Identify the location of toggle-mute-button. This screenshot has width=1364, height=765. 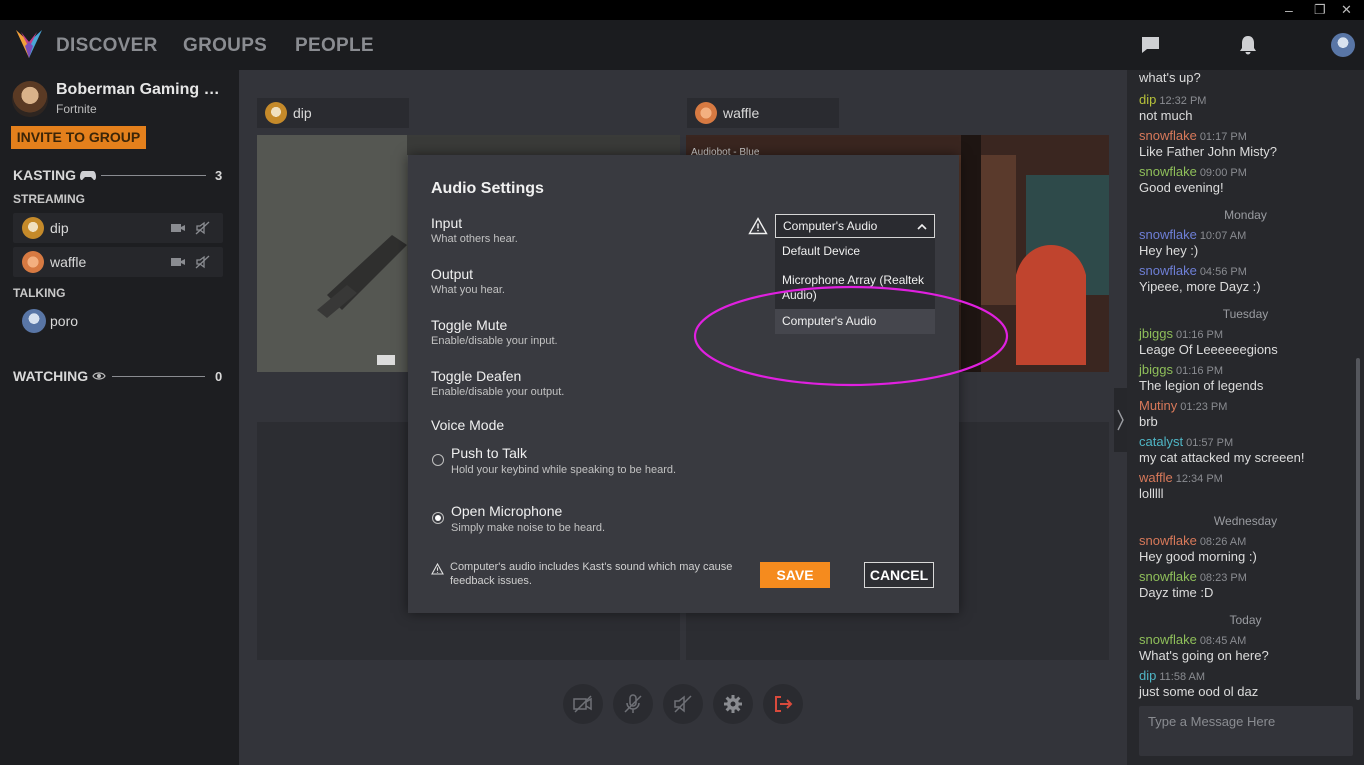
(633, 704).